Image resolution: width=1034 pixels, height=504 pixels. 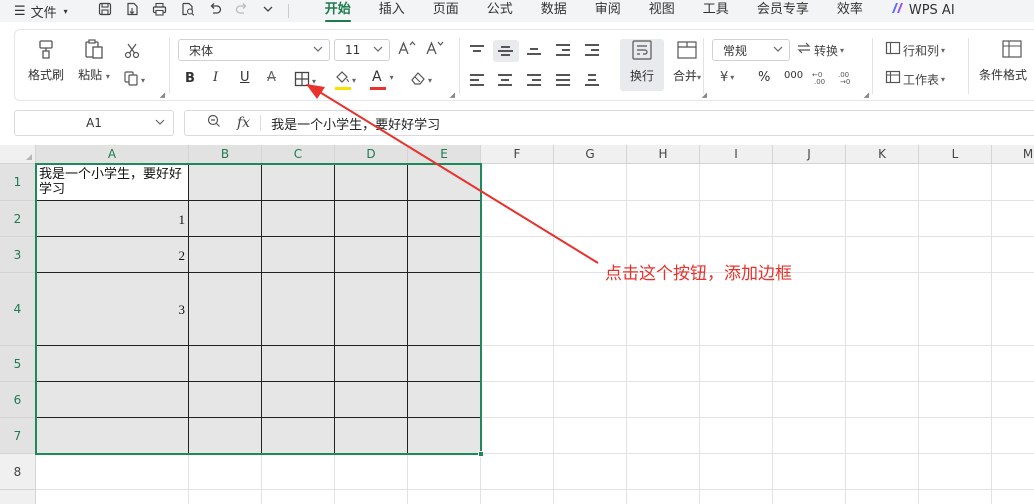 I want to click on align-center-icon, so click(x=506, y=80).